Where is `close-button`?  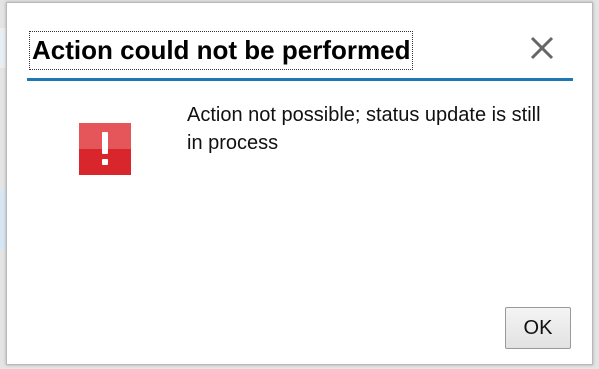 close-button is located at coordinates (542, 48).